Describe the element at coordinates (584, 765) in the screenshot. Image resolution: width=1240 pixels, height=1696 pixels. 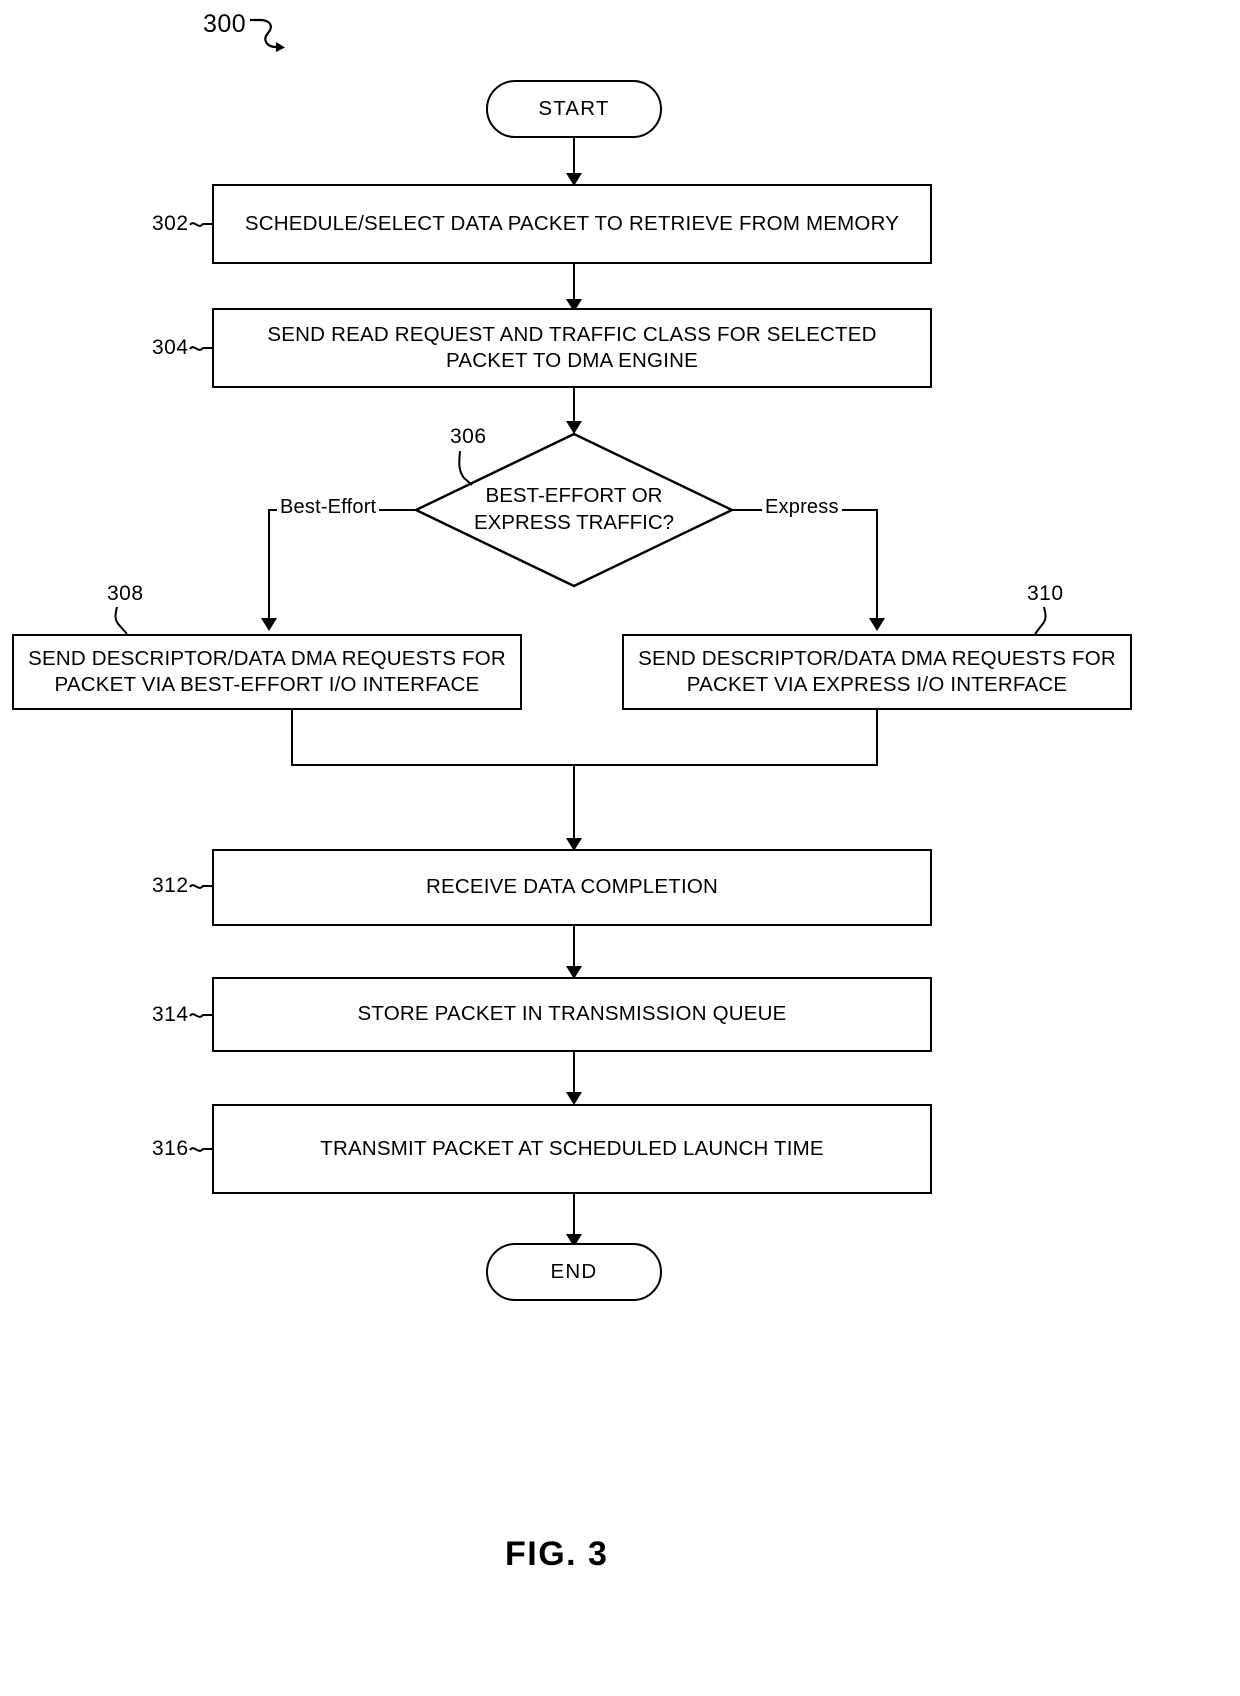
I see `edge-merge-horizontal` at that location.